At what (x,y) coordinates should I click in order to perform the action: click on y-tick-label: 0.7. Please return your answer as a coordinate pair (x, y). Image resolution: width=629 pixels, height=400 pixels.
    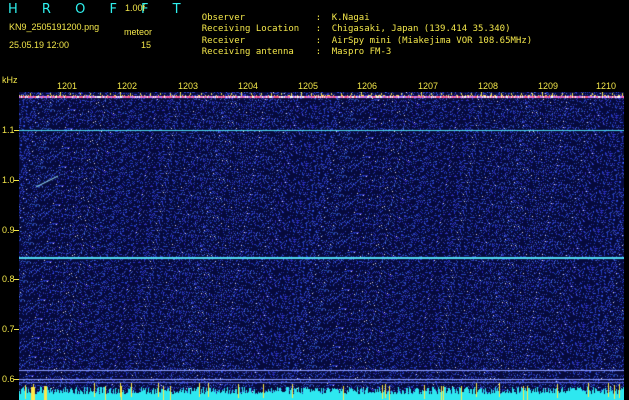
    Looking at the image, I should click on (8, 329).